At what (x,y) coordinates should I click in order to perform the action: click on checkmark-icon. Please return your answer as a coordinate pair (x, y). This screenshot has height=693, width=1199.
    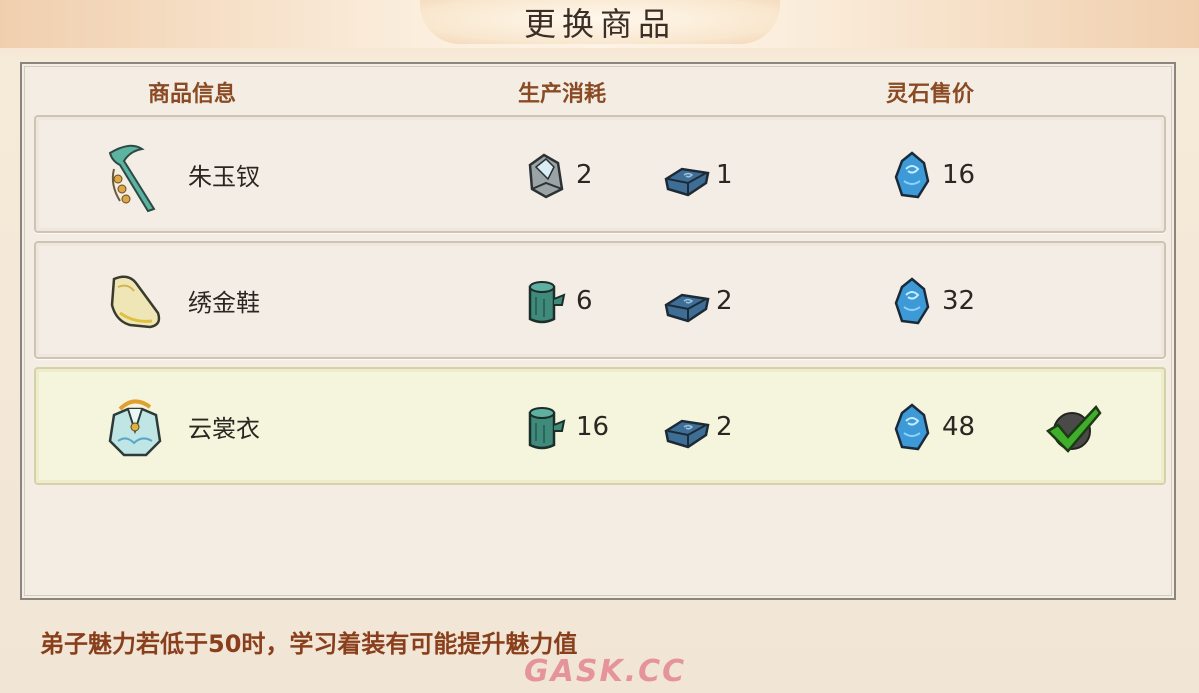
    Looking at the image, I should click on (1073, 428).